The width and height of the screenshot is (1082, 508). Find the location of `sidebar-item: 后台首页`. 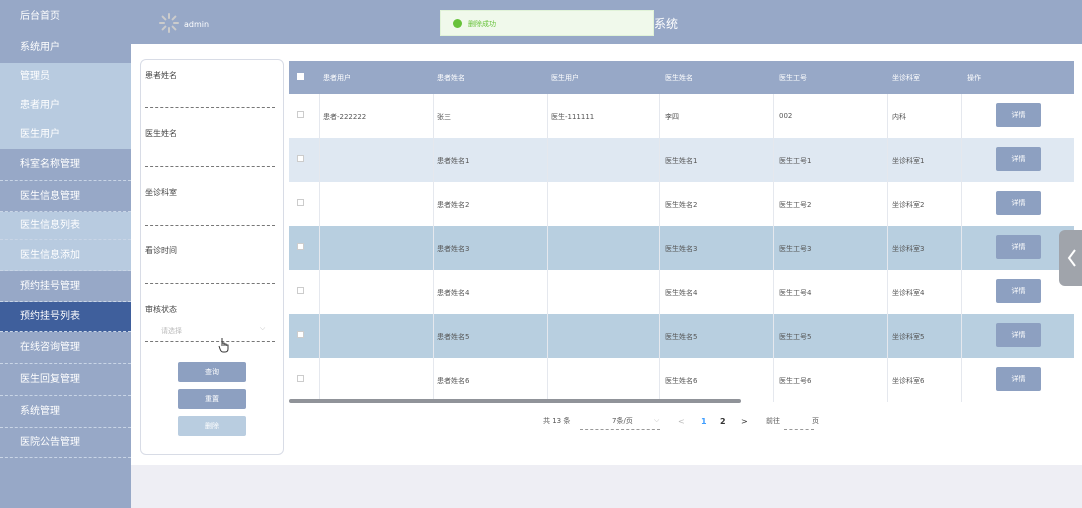

sidebar-item: 后台首页 is located at coordinates (65, 17).